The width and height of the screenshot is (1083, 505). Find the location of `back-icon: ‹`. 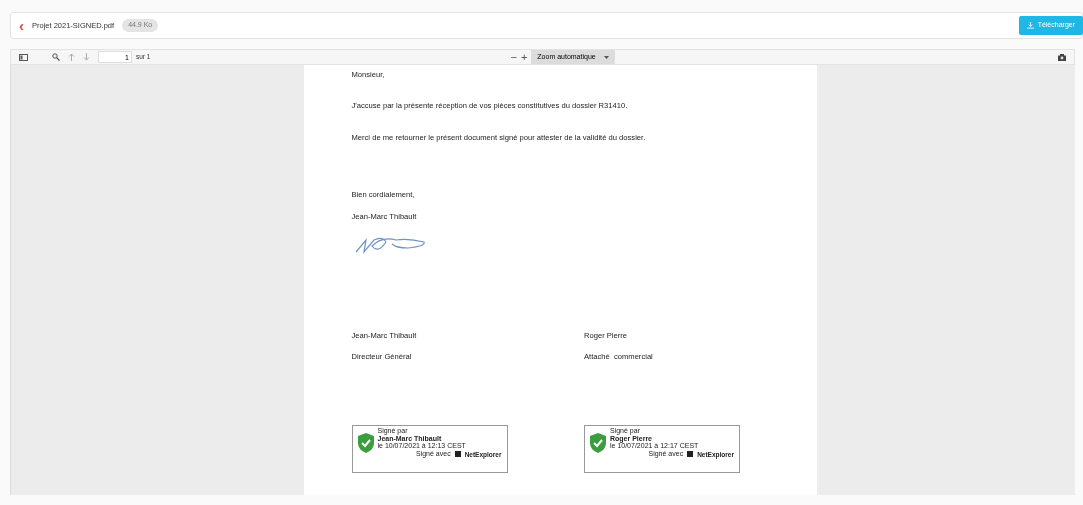

back-icon: ‹ is located at coordinates (21, 25).